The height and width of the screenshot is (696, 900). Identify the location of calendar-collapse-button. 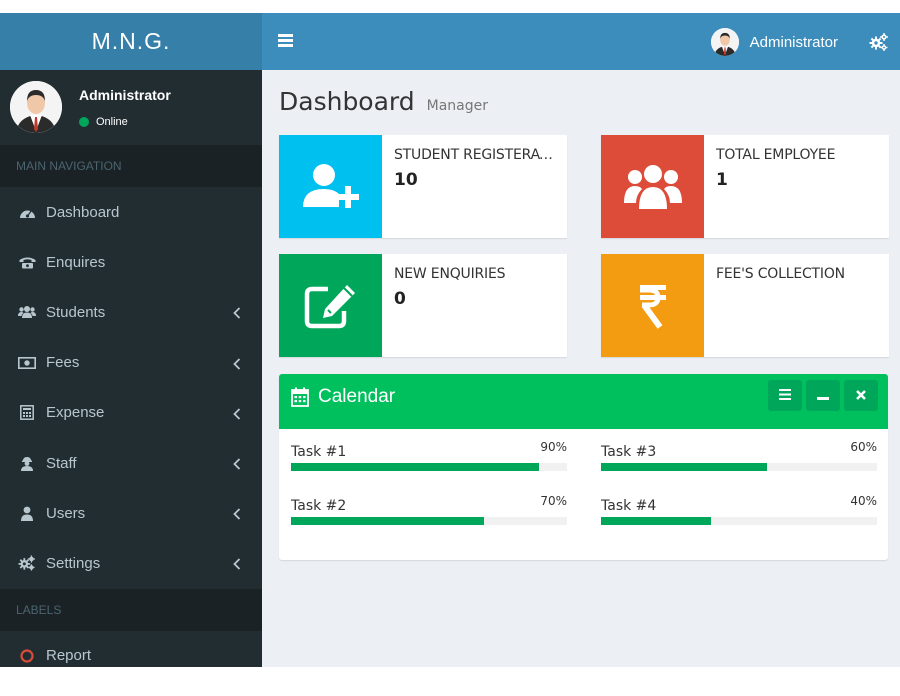
(823, 395).